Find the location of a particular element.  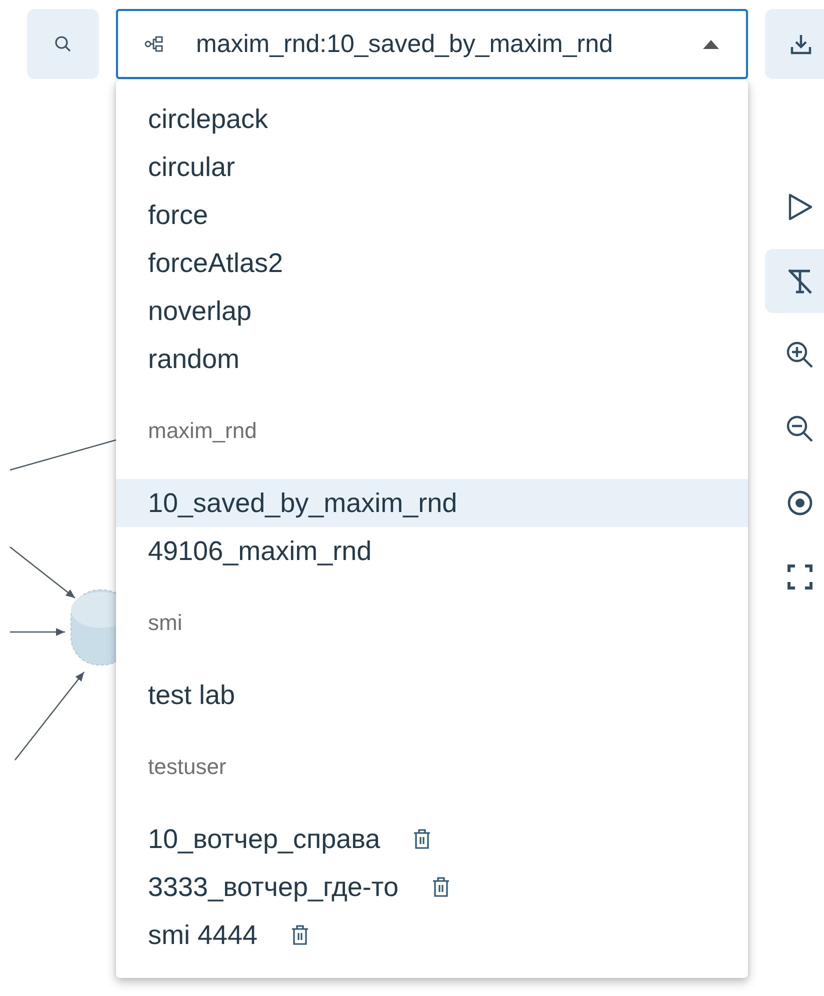

menu-item: 3333_вотчер_где-то is located at coordinates (432, 887).